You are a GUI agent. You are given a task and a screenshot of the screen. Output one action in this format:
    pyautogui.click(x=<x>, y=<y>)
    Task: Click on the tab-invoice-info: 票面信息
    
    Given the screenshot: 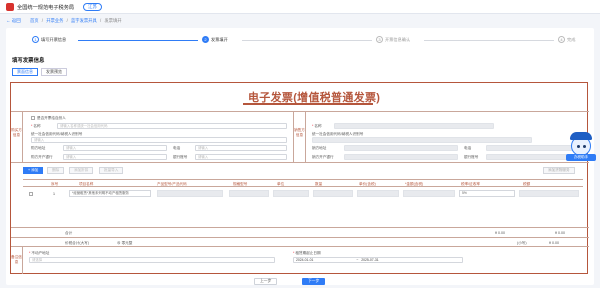 What is the action you would take?
    pyautogui.click(x=25, y=72)
    